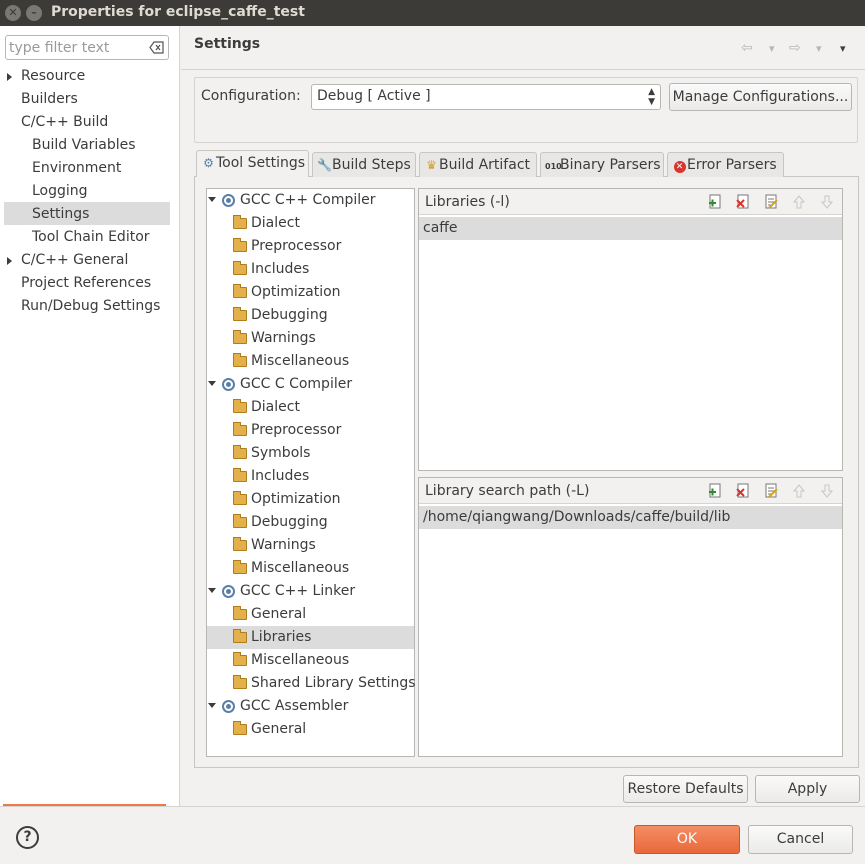  Describe the element at coordinates (27, 837) in the screenshot. I see `help-icon: ?` at that location.